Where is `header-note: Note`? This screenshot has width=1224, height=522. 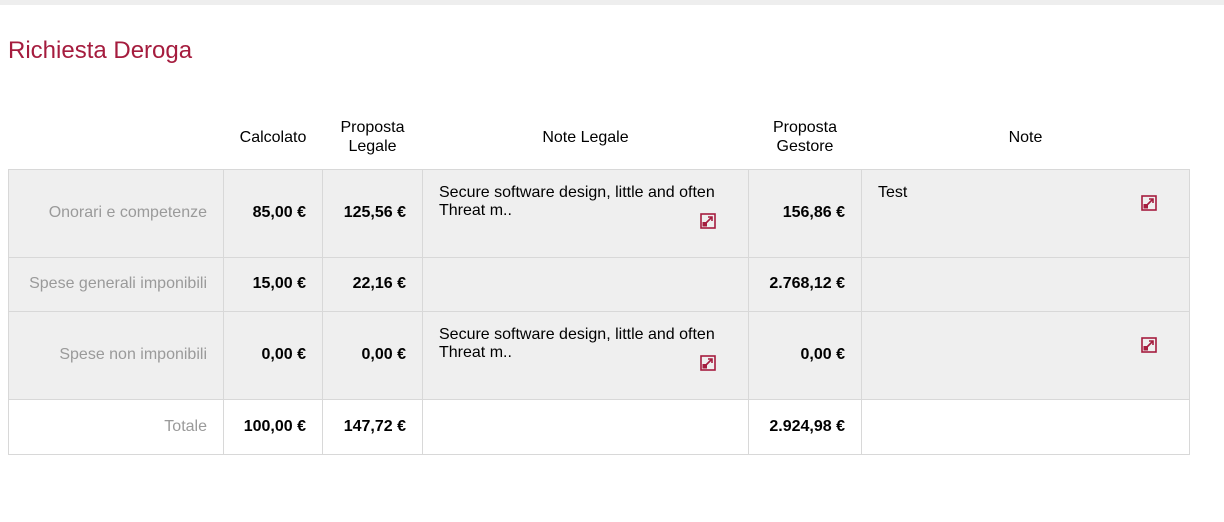
header-note: Note is located at coordinates (1025, 137).